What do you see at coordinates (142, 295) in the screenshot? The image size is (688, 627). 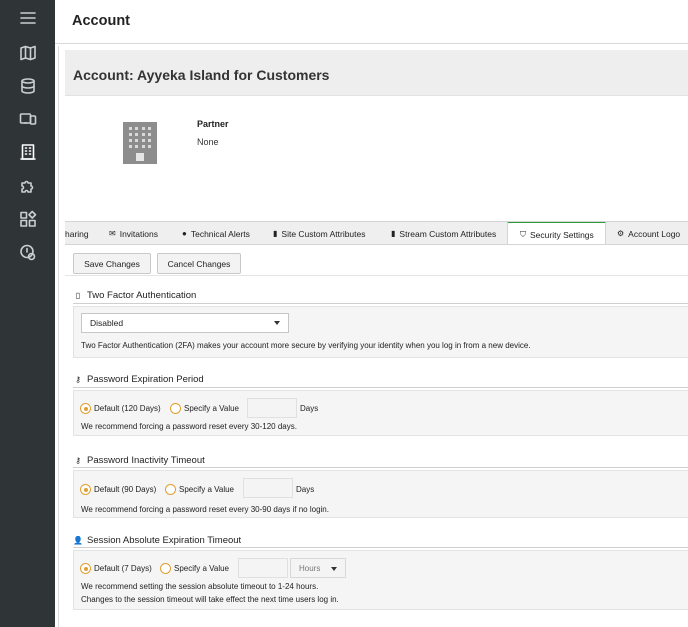 I see `section-title-text: Two Factor Authentication` at bounding box center [142, 295].